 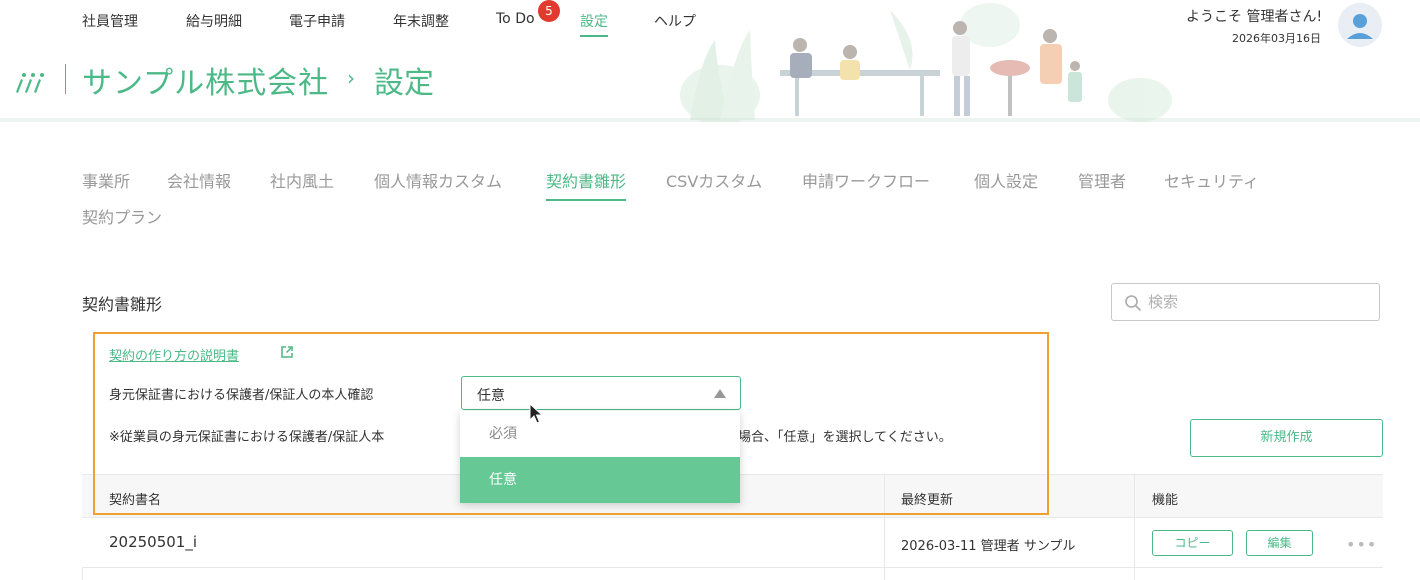 I want to click on nav-employee-management: 社員管理, so click(x=110, y=21).